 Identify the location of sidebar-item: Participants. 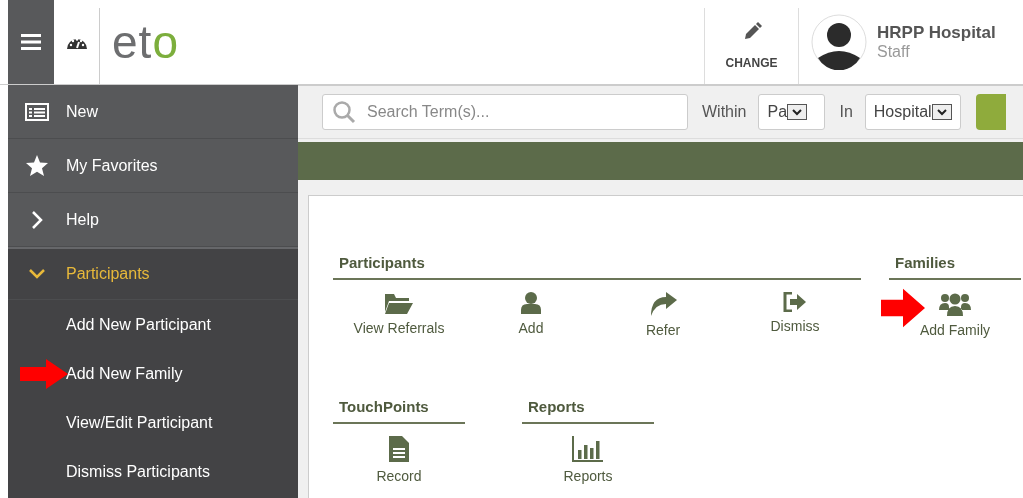
(153, 273).